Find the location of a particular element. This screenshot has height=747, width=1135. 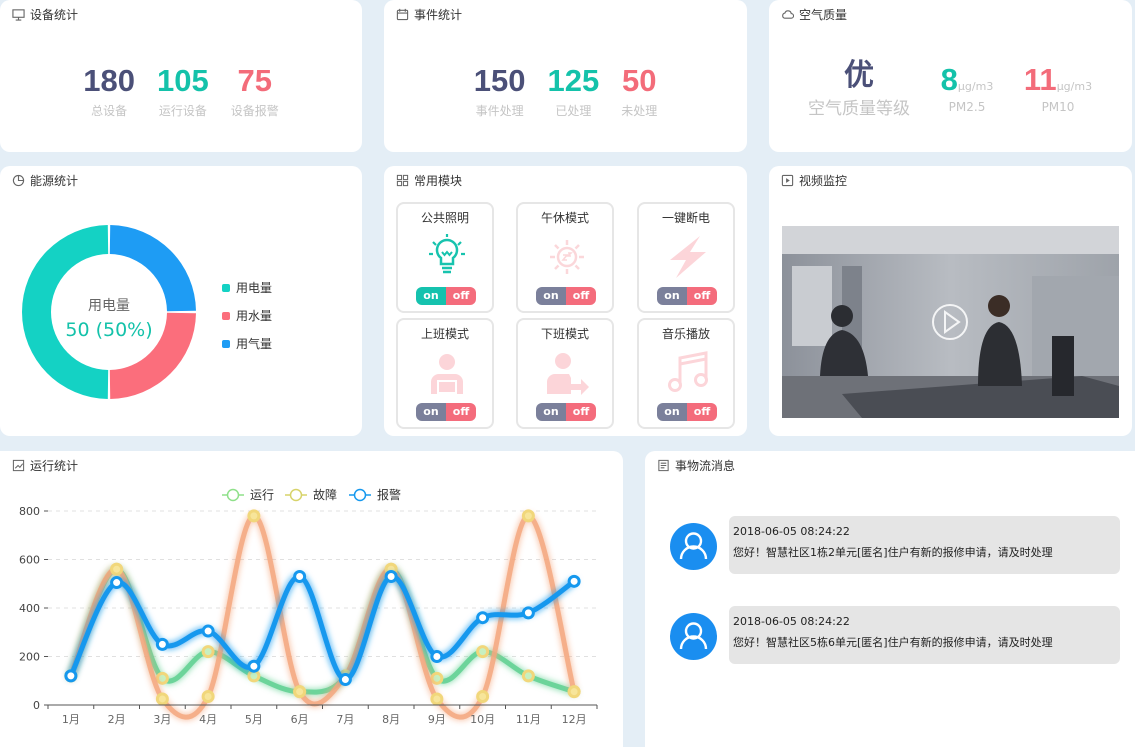

stat-events-done: 125 已处理 is located at coordinates (573, 90).